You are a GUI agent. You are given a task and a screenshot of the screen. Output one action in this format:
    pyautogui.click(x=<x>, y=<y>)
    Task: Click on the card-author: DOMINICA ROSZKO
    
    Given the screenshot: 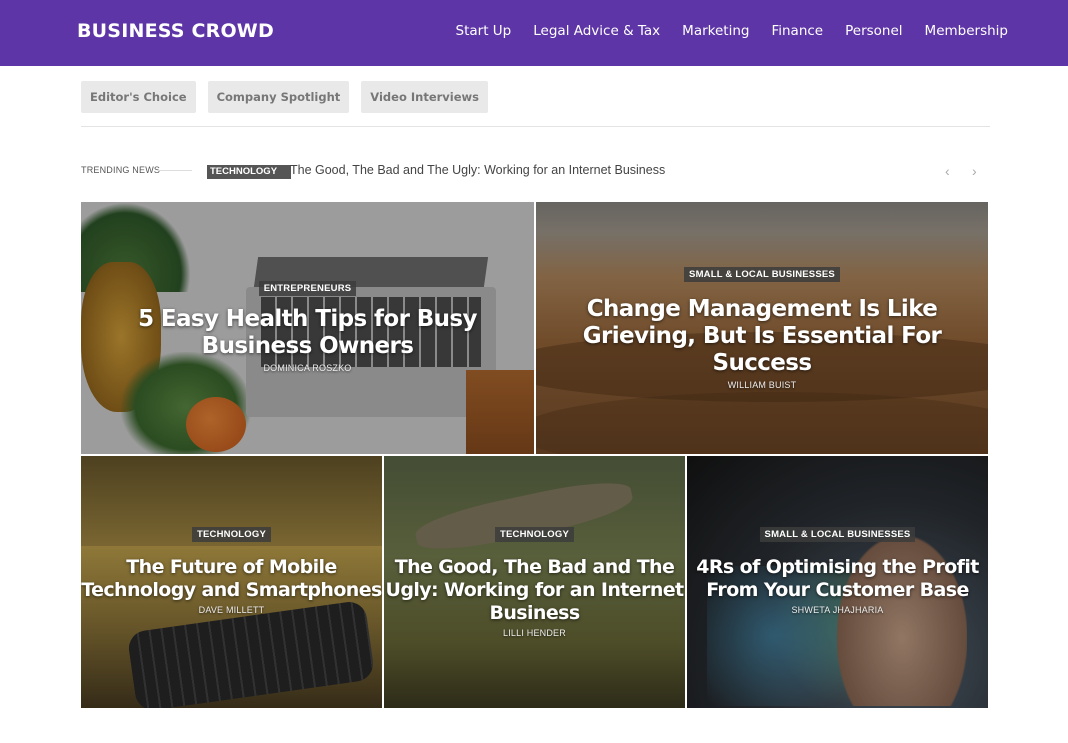 What is the action you would take?
    pyautogui.click(x=307, y=368)
    